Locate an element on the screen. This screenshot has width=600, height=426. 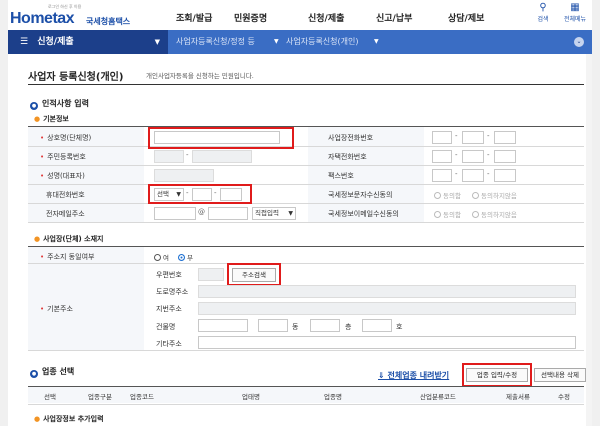
dong-input is located at coordinates (273, 325).